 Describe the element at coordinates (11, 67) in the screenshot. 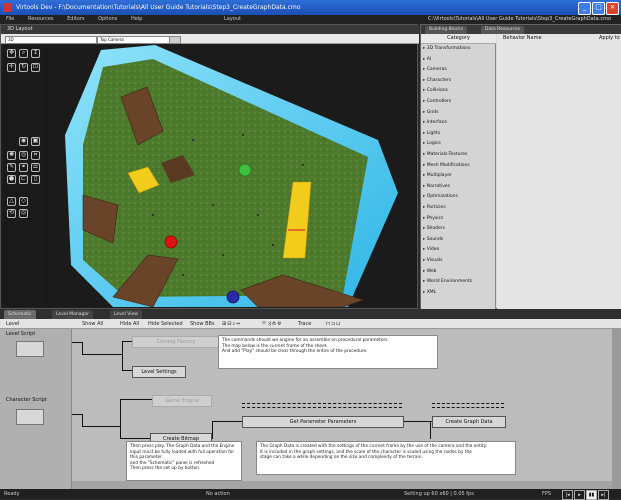

I see `move-icon: ✛` at that location.